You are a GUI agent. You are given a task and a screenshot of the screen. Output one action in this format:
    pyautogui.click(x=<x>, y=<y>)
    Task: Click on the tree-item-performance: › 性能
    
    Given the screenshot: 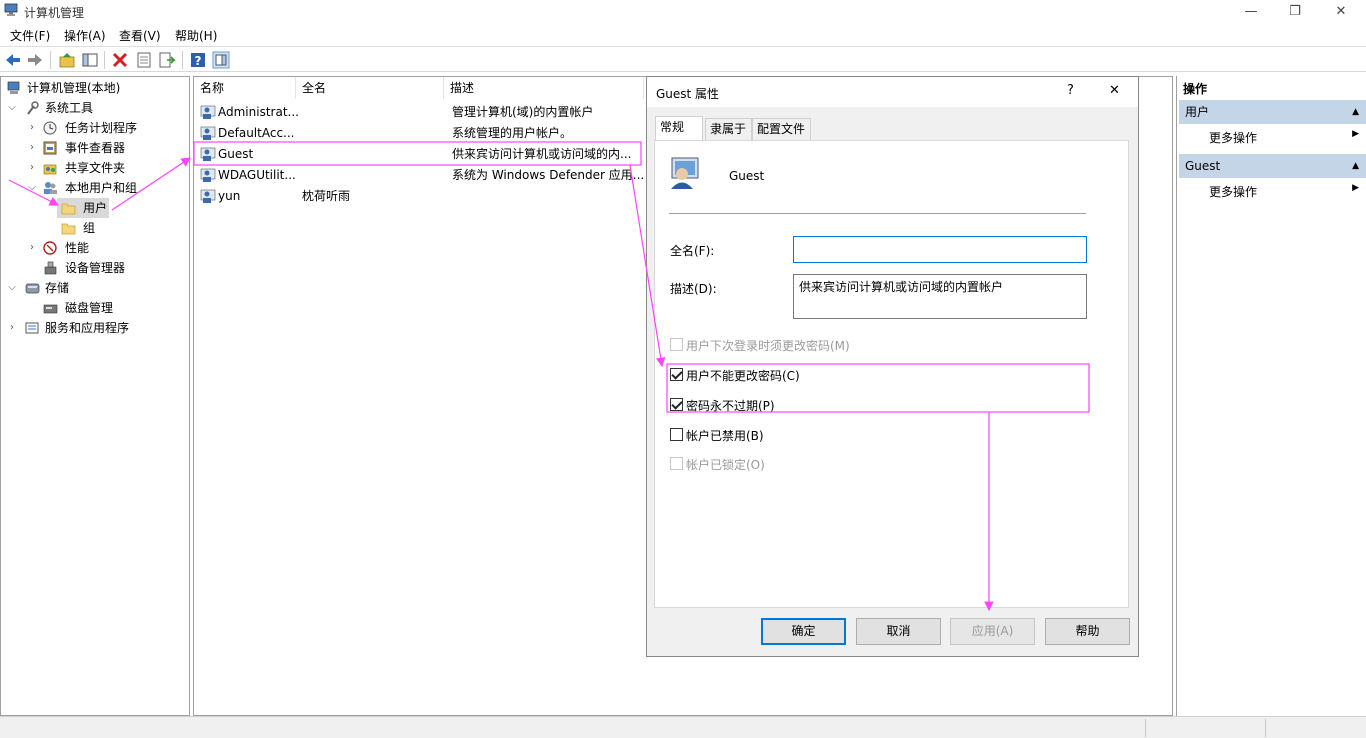 What is the action you would take?
    pyautogui.click(x=107, y=248)
    